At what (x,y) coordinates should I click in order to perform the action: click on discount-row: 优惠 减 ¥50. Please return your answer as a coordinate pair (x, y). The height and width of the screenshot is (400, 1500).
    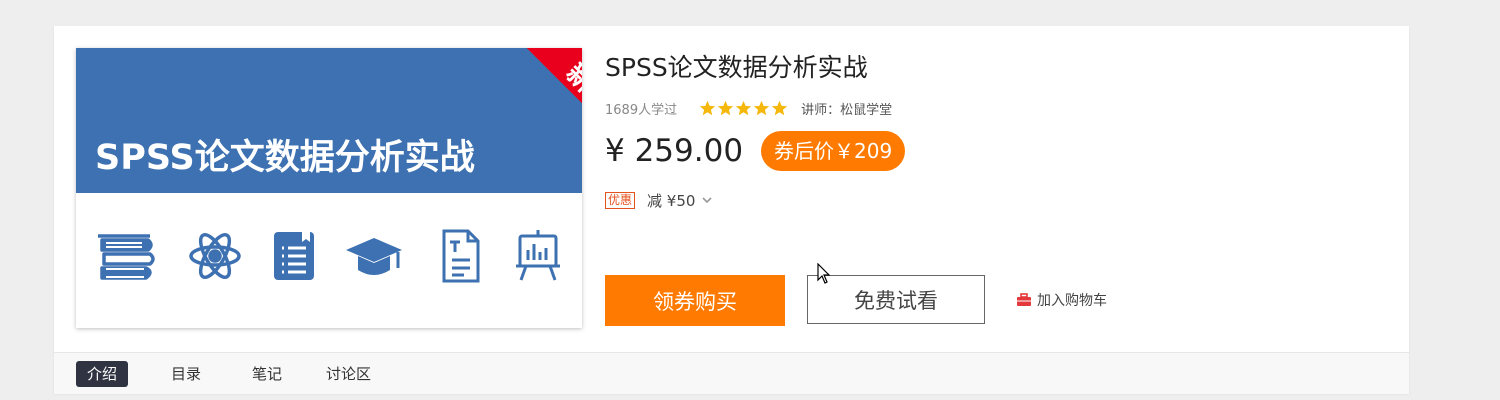
    Looking at the image, I should click on (659, 200).